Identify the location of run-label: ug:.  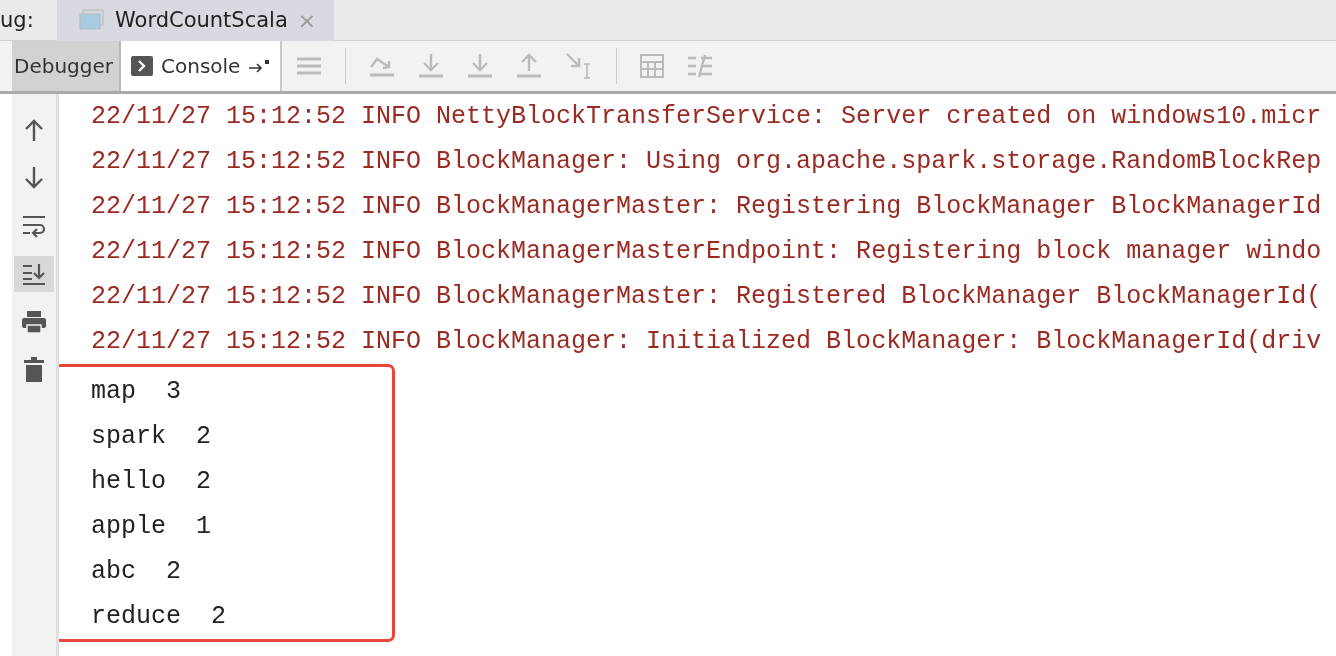
(17, 20).